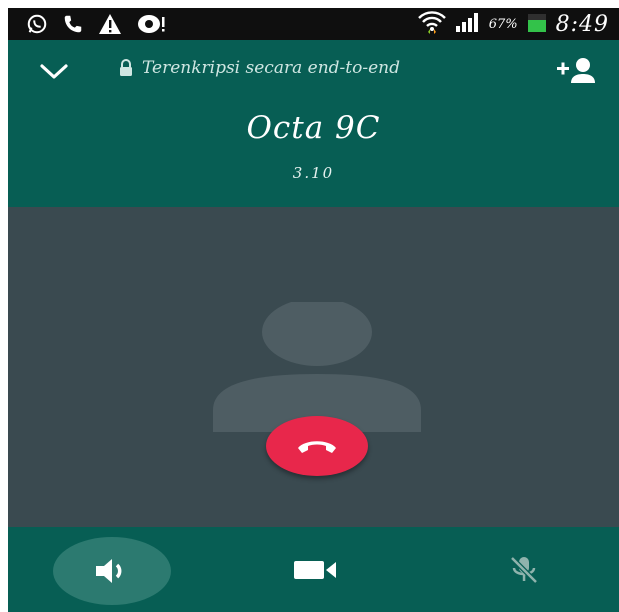  I want to click on chevron-down-icon, so click(54, 71).